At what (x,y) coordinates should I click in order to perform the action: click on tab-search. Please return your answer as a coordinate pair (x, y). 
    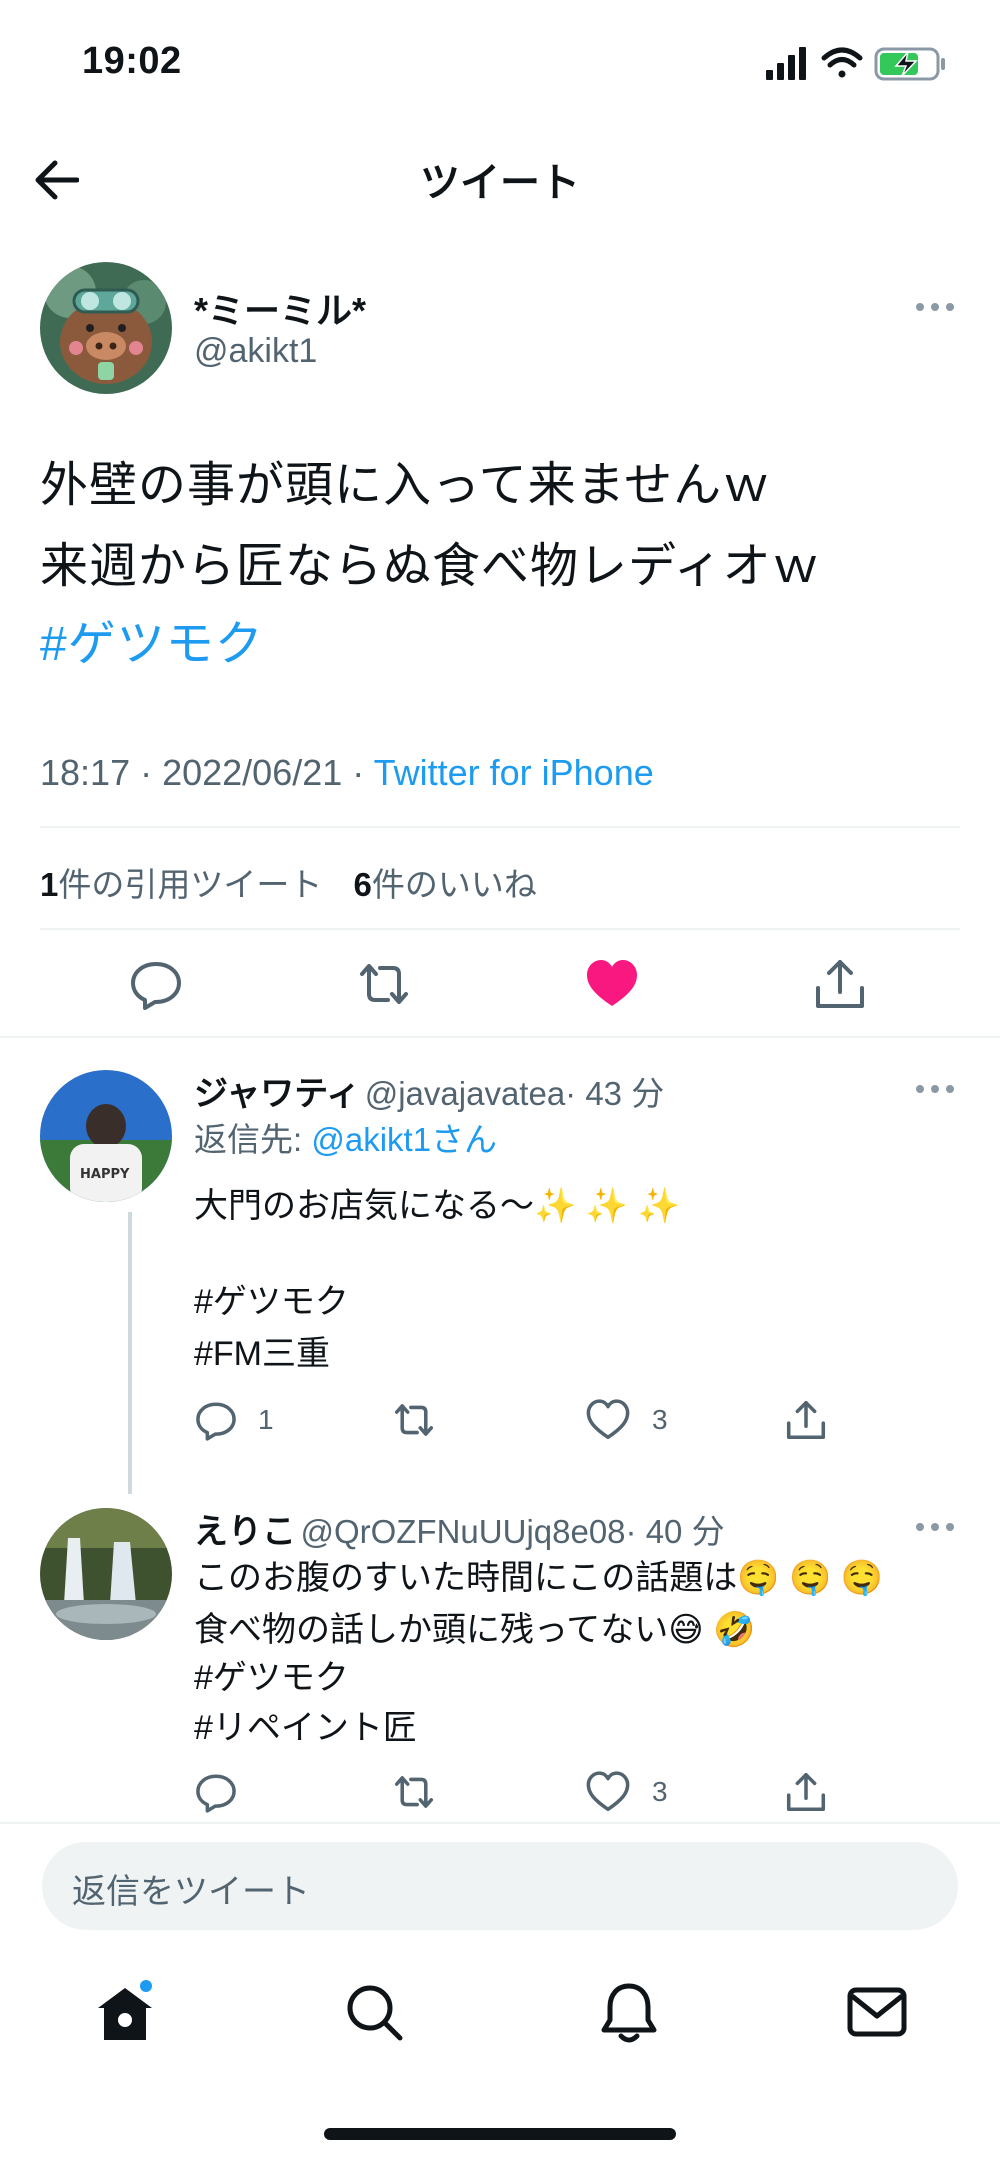
    Looking at the image, I should click on (375, 2013).